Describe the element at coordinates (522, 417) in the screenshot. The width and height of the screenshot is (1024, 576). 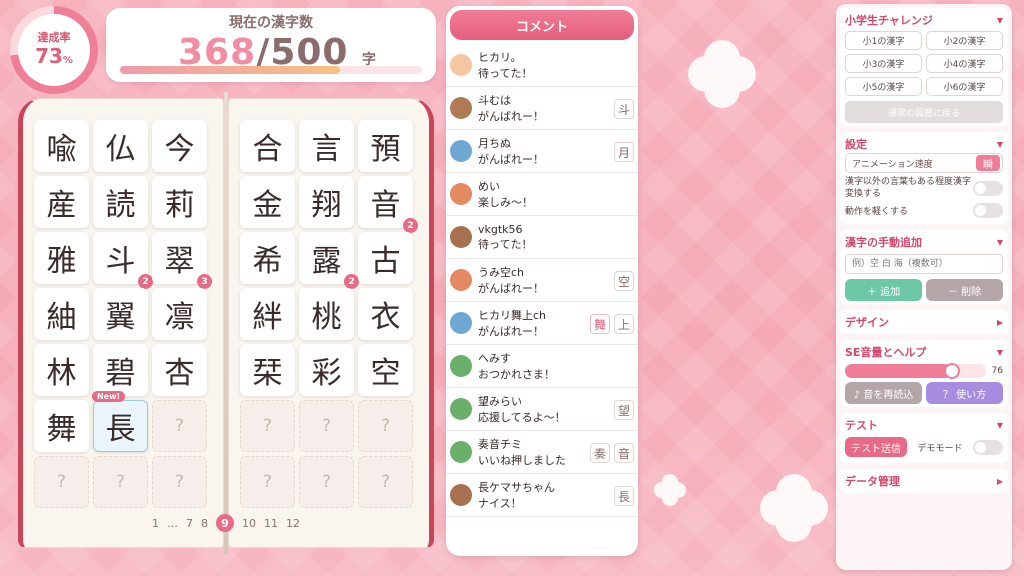
I see `comment-text: 応援してるよ〜！` at that location.